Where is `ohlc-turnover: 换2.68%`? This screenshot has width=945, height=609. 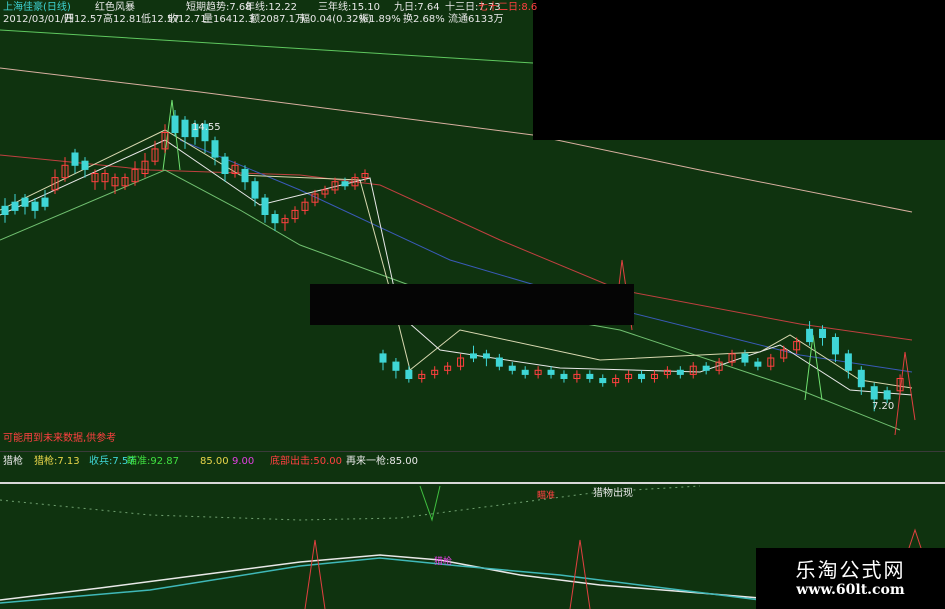 ohlc-turnover: 换2.68% is located at coordinates (424, 19).